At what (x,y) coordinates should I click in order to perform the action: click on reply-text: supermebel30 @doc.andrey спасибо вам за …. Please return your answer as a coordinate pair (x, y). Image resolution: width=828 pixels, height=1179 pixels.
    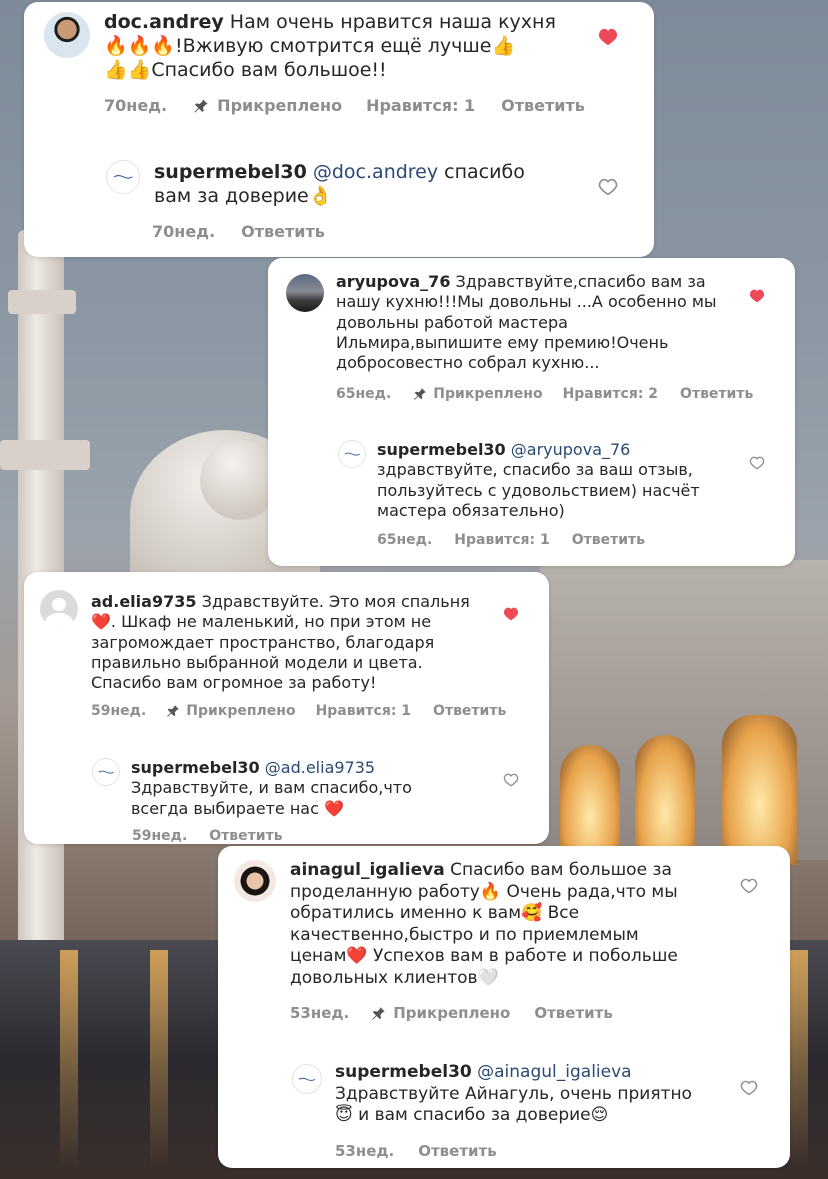
    Looking at the image, I should click on (339, 184).